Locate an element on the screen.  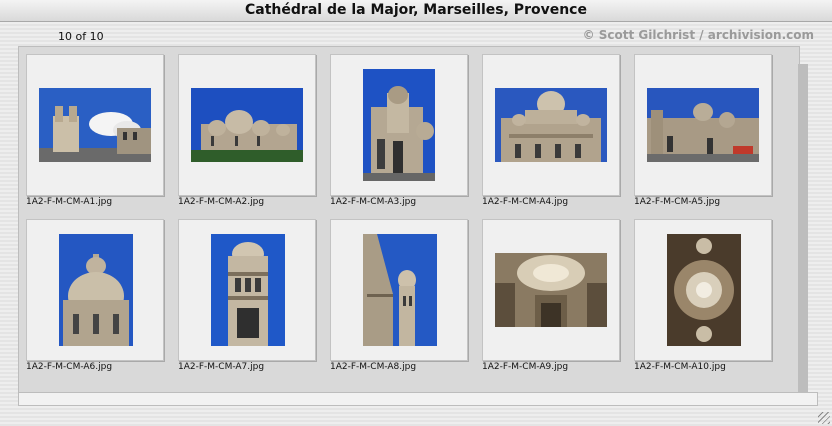
thumbnail-filename: 1A2-F-M-CM-A3.jpg is located at coordinates (373, 202).